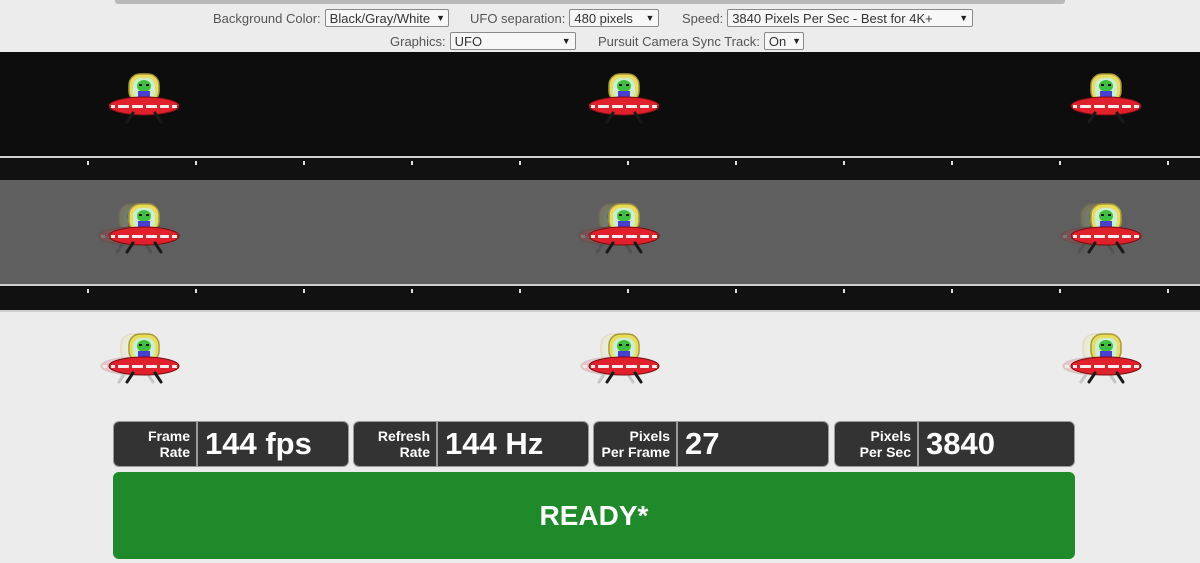  What do you see at coordinates (603, 18) in the screenshot?
I see `ufo-separation-value: 480 pixels` at bounding box center [603, 18].